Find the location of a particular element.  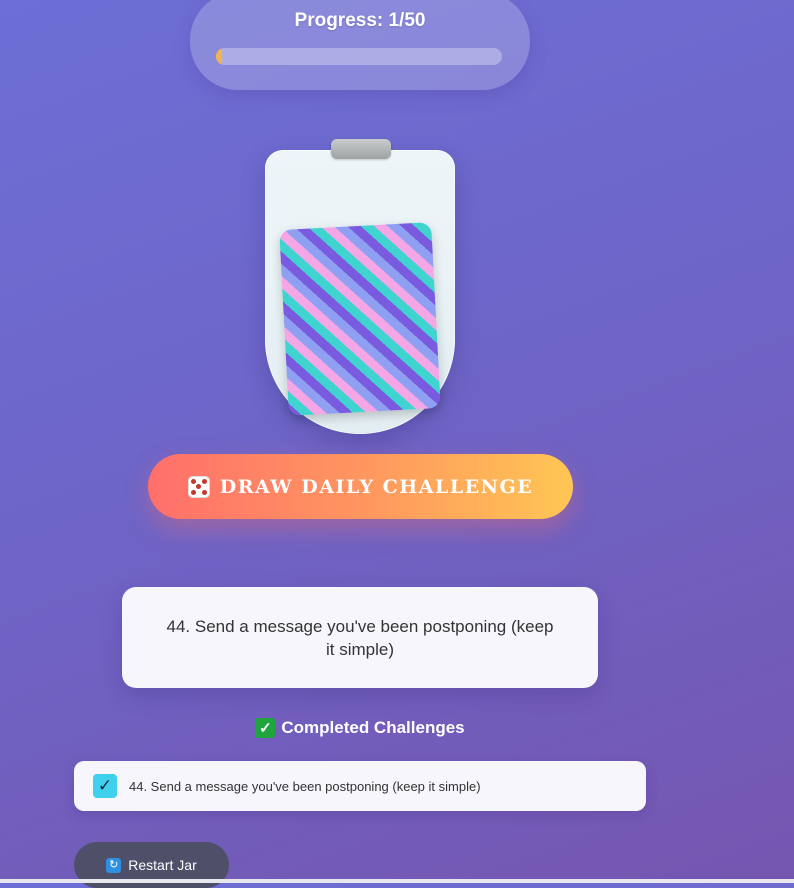

challenge-card-back is located at coordinates (360, 319).